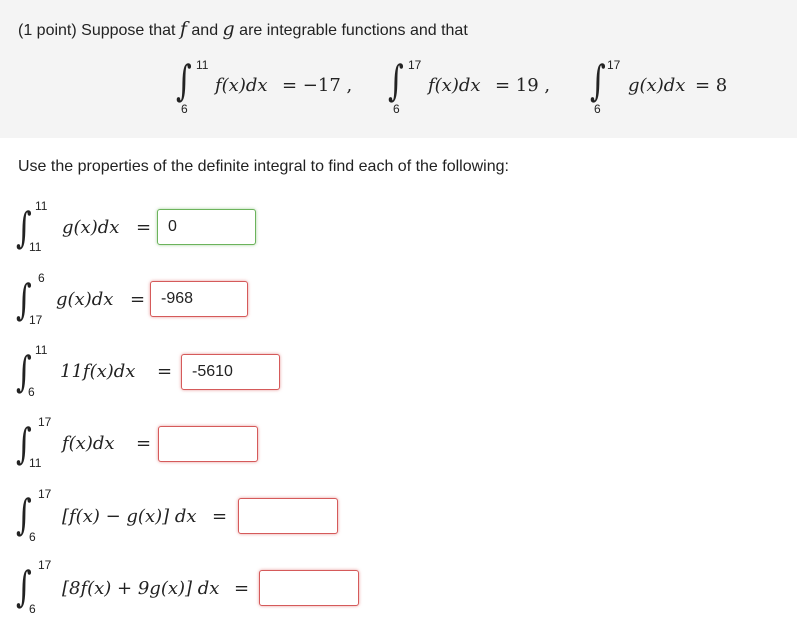 The height and width of the screenshot is (620, 797). I want to click on integrand: [f(x) − g(x)] dx, so click(129, 516).